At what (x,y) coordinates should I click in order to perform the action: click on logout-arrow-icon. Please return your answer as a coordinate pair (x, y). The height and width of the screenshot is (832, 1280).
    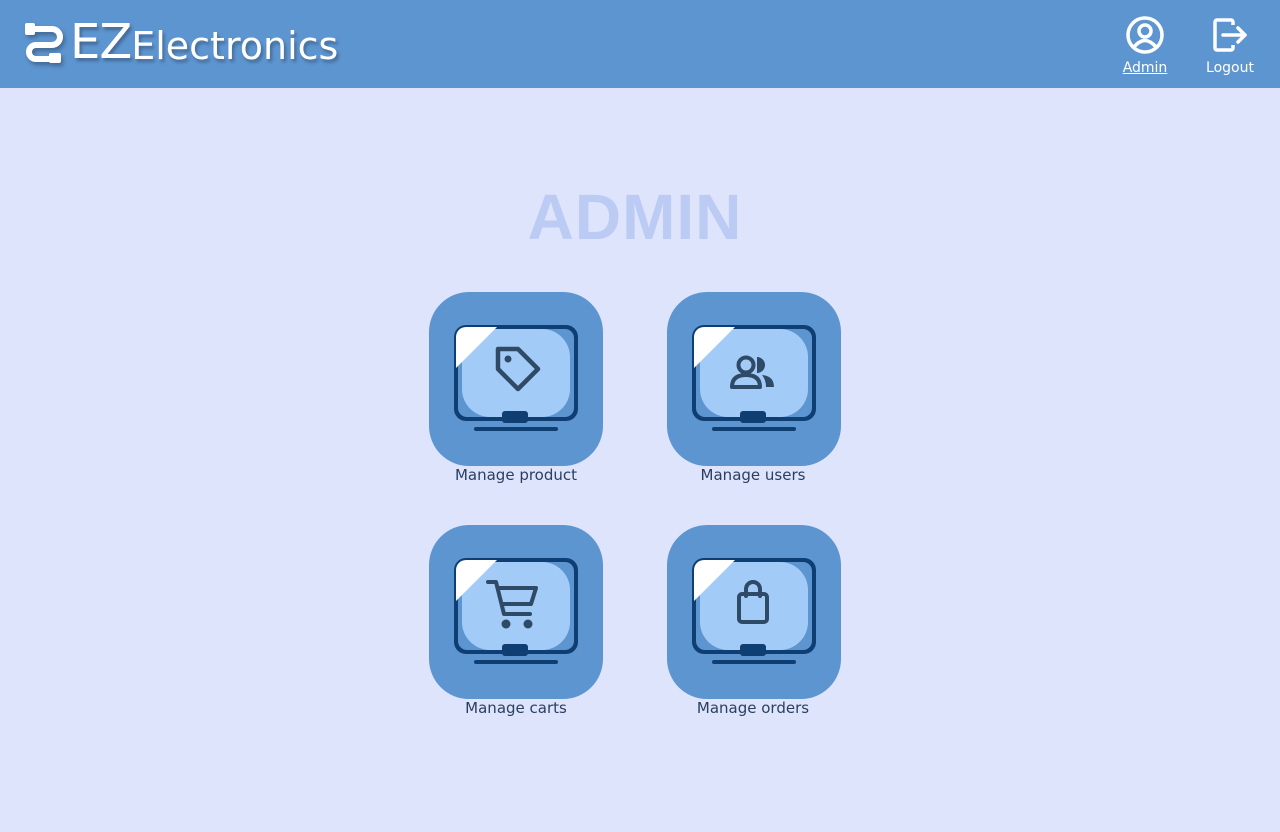
    Looking at the image, I should click on (1230, 35).